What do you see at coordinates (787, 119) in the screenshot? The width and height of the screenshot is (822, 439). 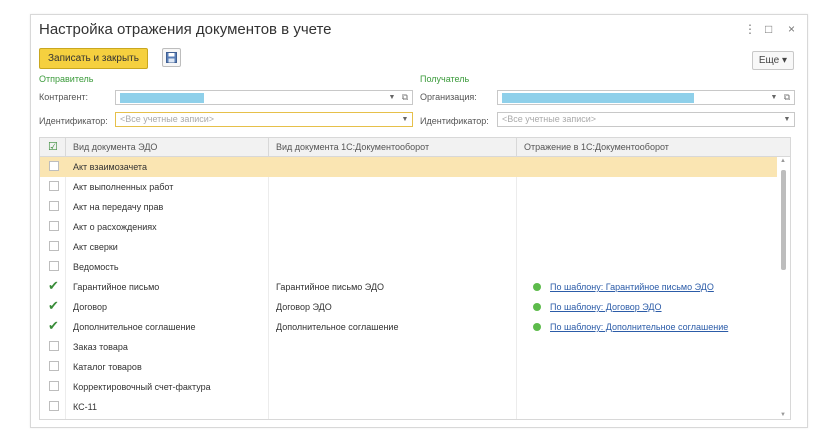 I see `recipient-identifier-dropdown-icon: ▼` at bounding box center [787, 119].